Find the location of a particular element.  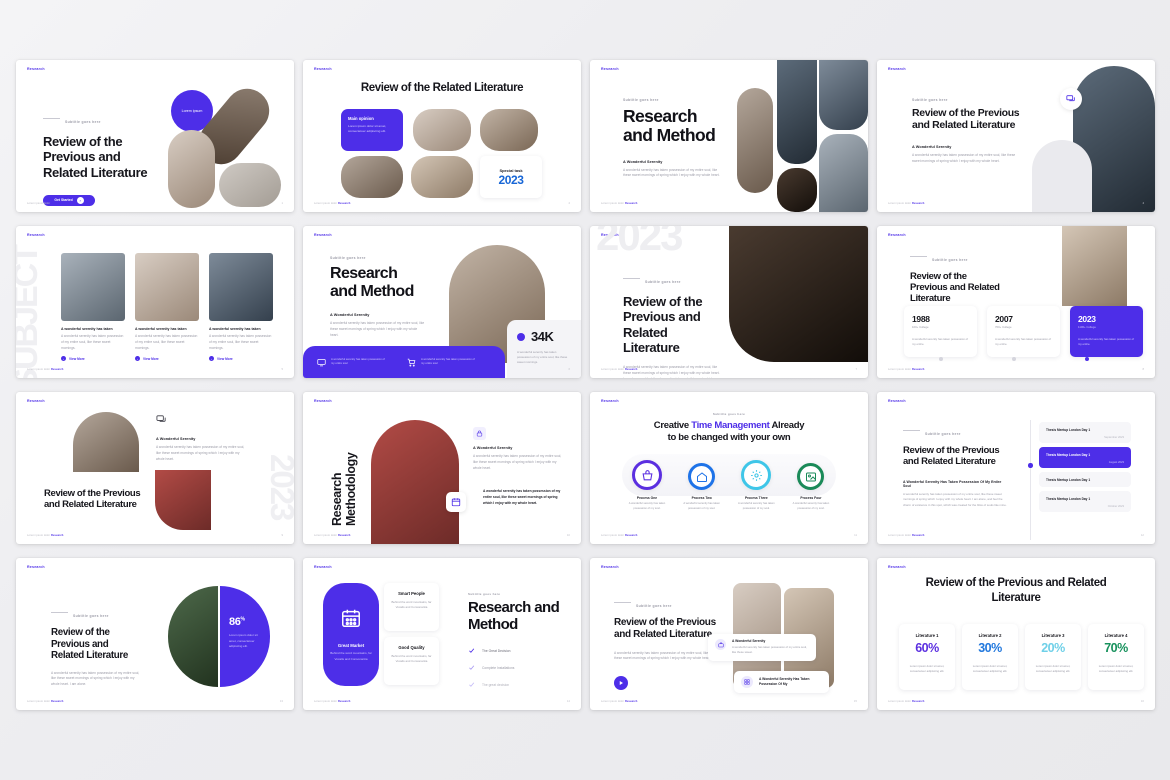

event-item: Thesis Meetup London Day 1 October 2023 is located at coordinates (1085, 501).